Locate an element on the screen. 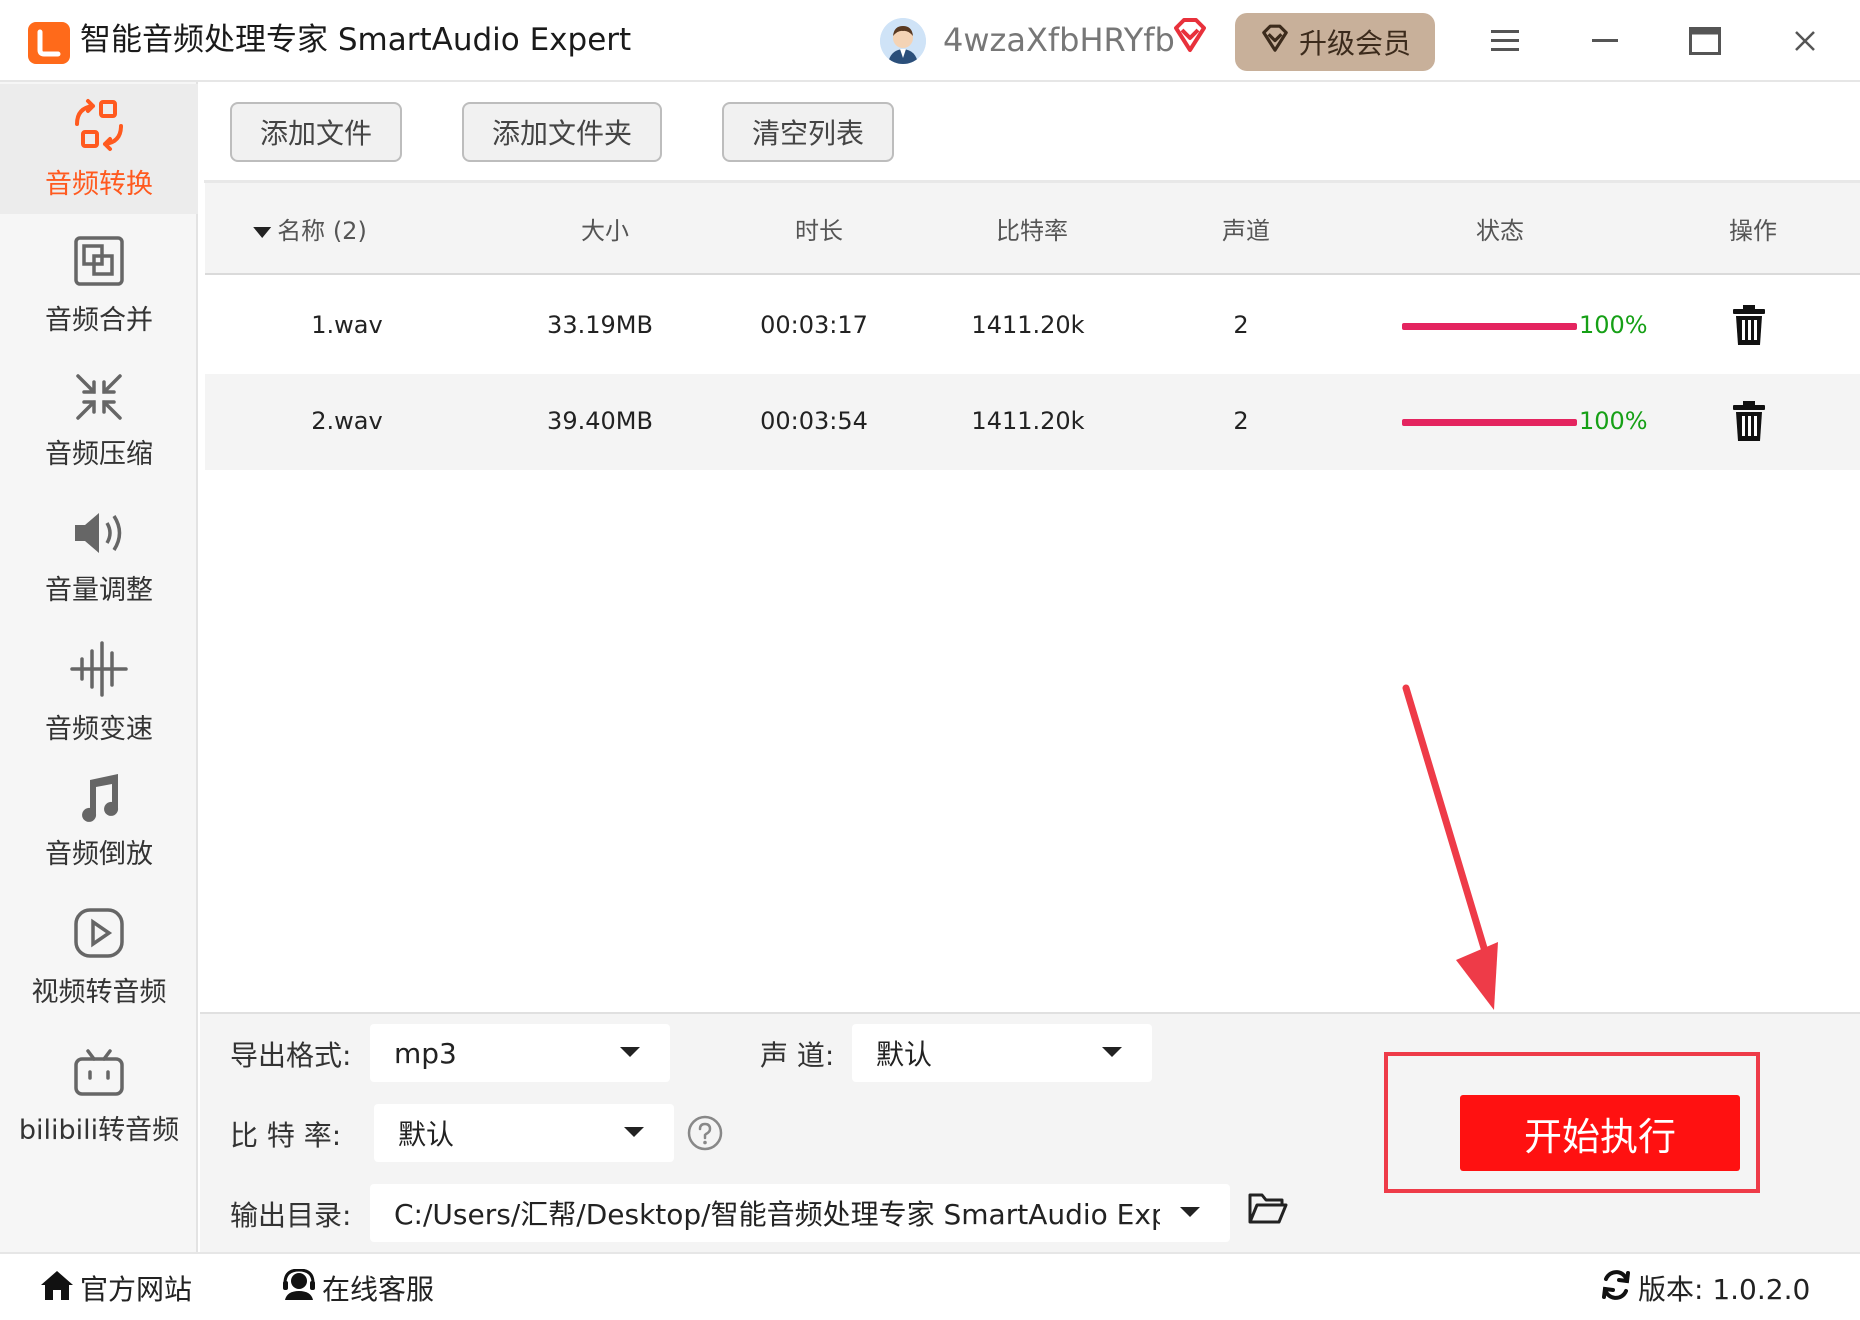 This screenshot has width=1860, height=1320. merge-icon is located at coordinates (99, 263).